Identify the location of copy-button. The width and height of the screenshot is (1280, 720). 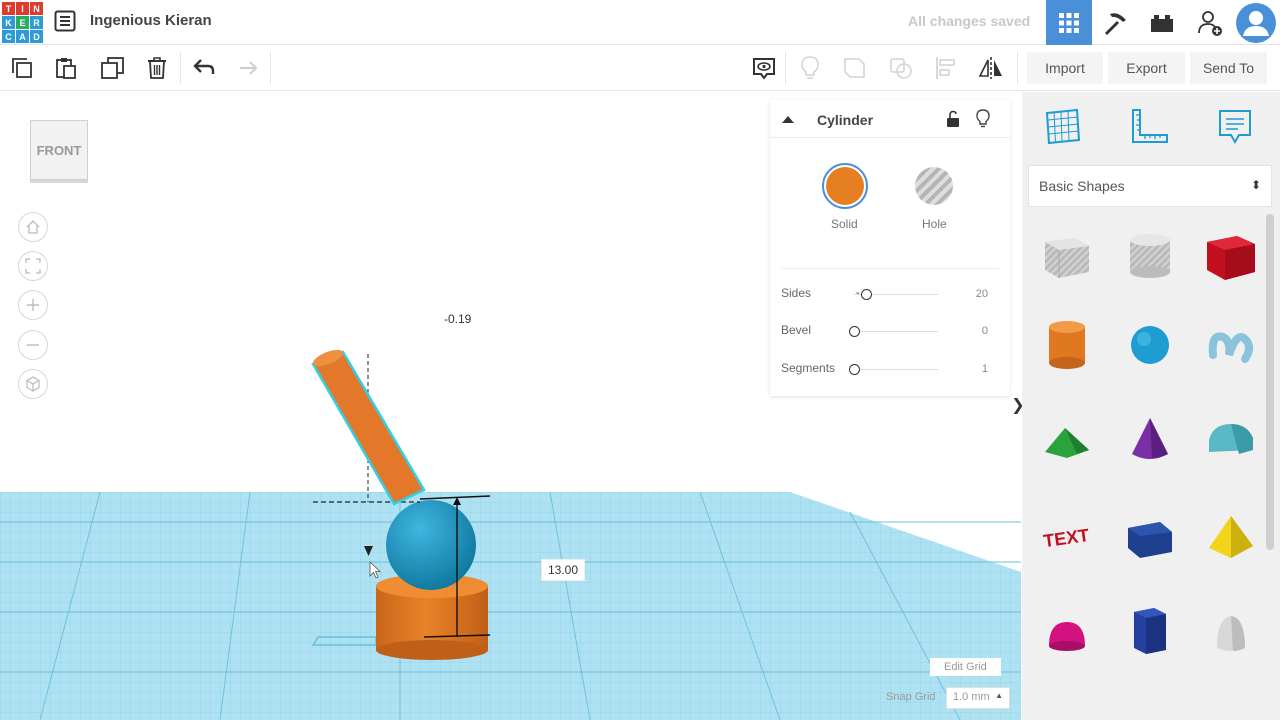
(22, 68).